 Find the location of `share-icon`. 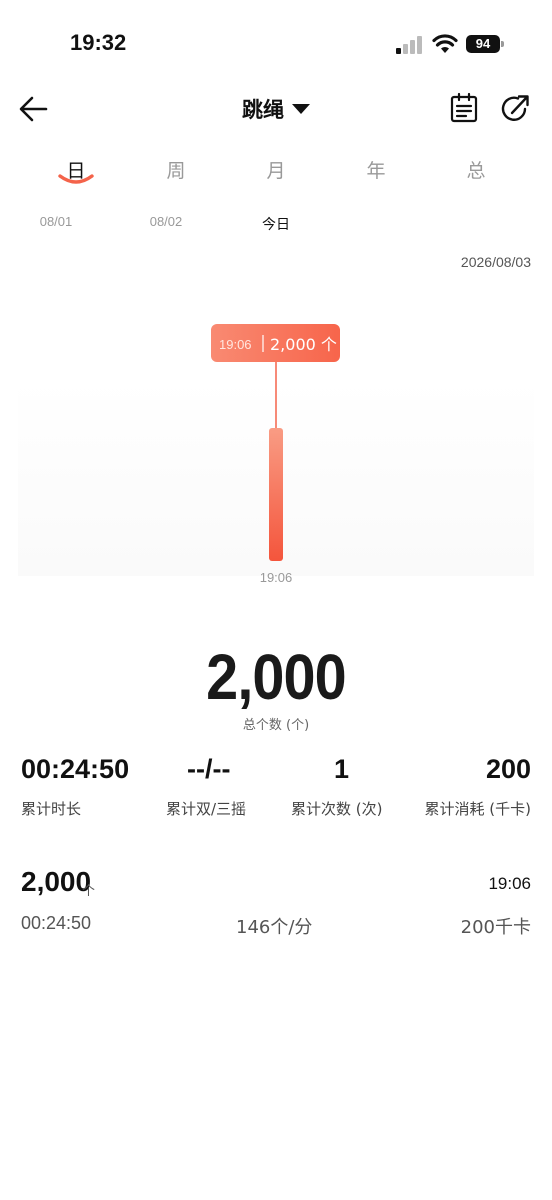

share-icon is located at coordinates (515, 109).